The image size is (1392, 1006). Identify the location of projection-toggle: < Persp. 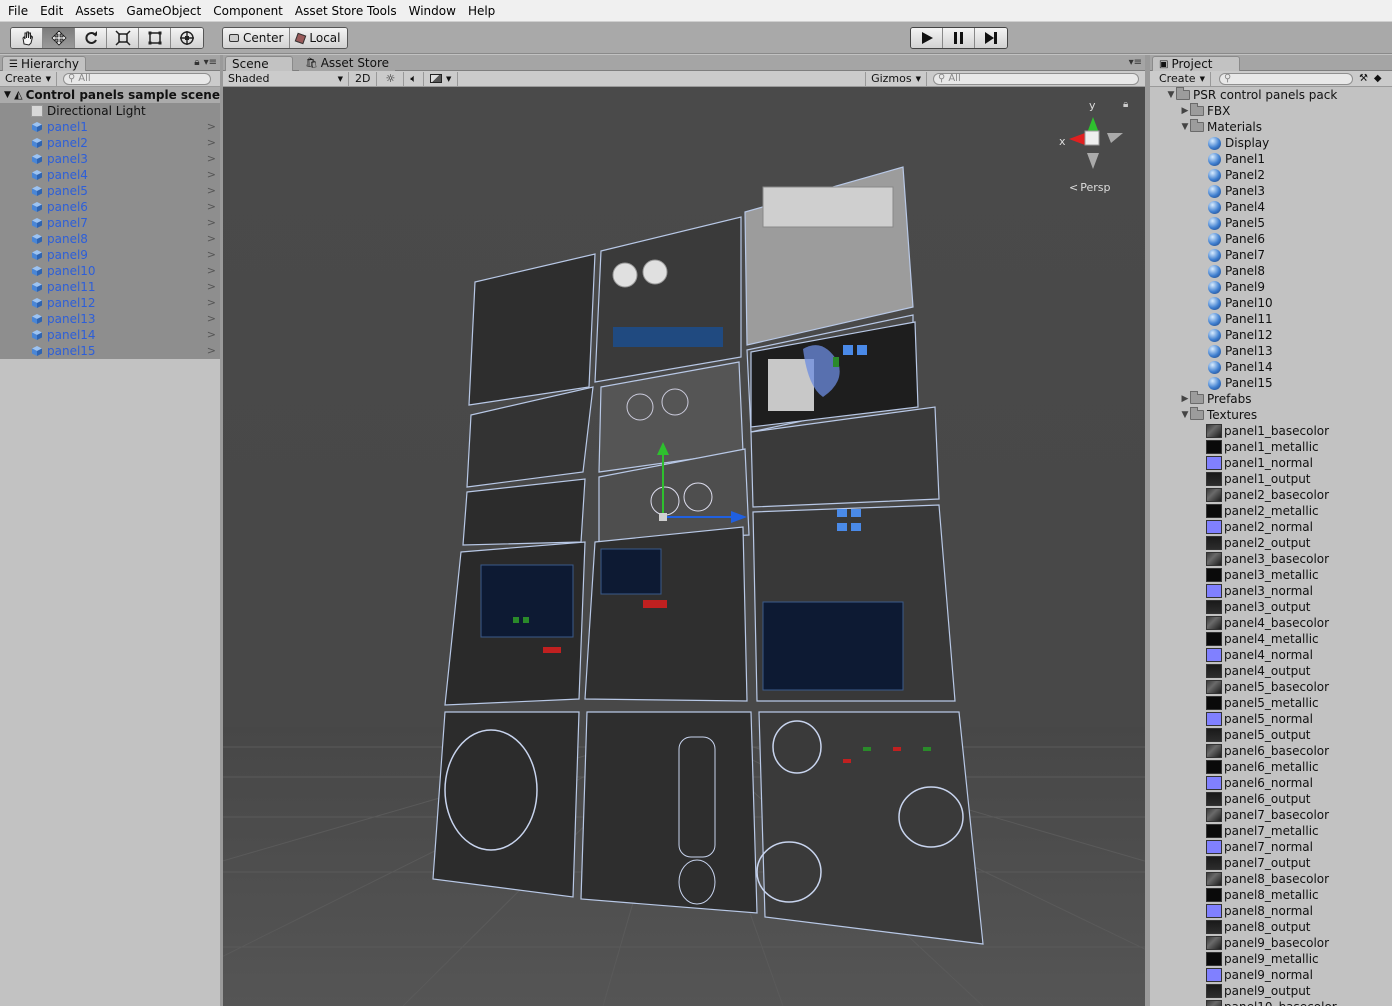
(1089, 187).